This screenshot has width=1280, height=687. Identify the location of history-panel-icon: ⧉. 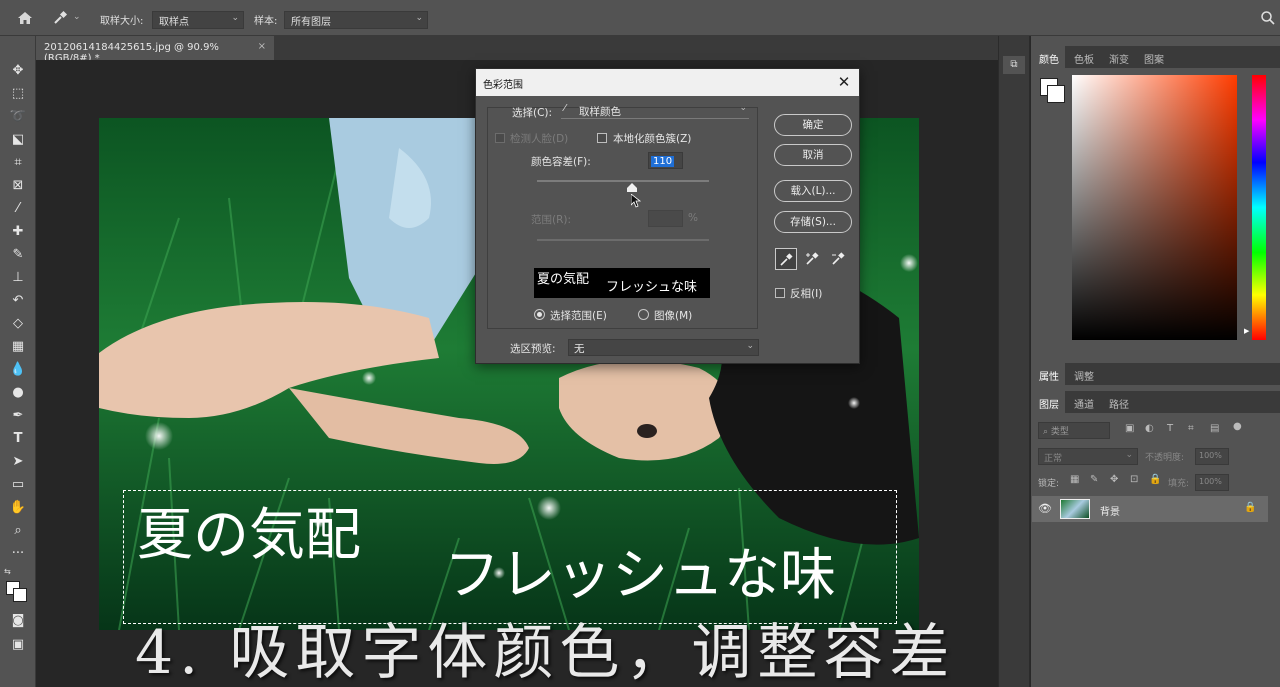
(1014, 65).